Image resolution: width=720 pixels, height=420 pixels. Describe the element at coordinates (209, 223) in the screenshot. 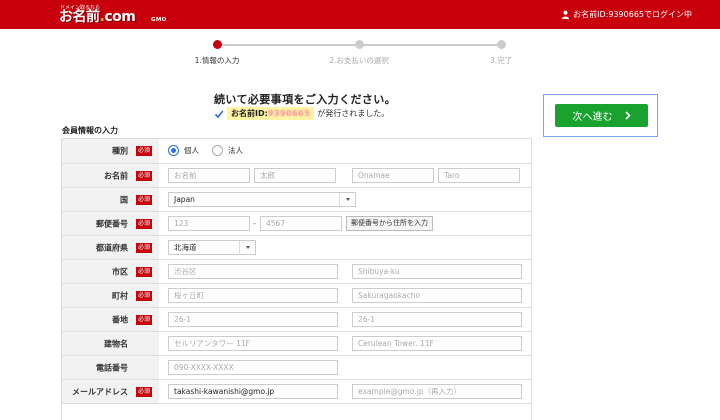

I see `postal-code-part1-input: 123` at that location.